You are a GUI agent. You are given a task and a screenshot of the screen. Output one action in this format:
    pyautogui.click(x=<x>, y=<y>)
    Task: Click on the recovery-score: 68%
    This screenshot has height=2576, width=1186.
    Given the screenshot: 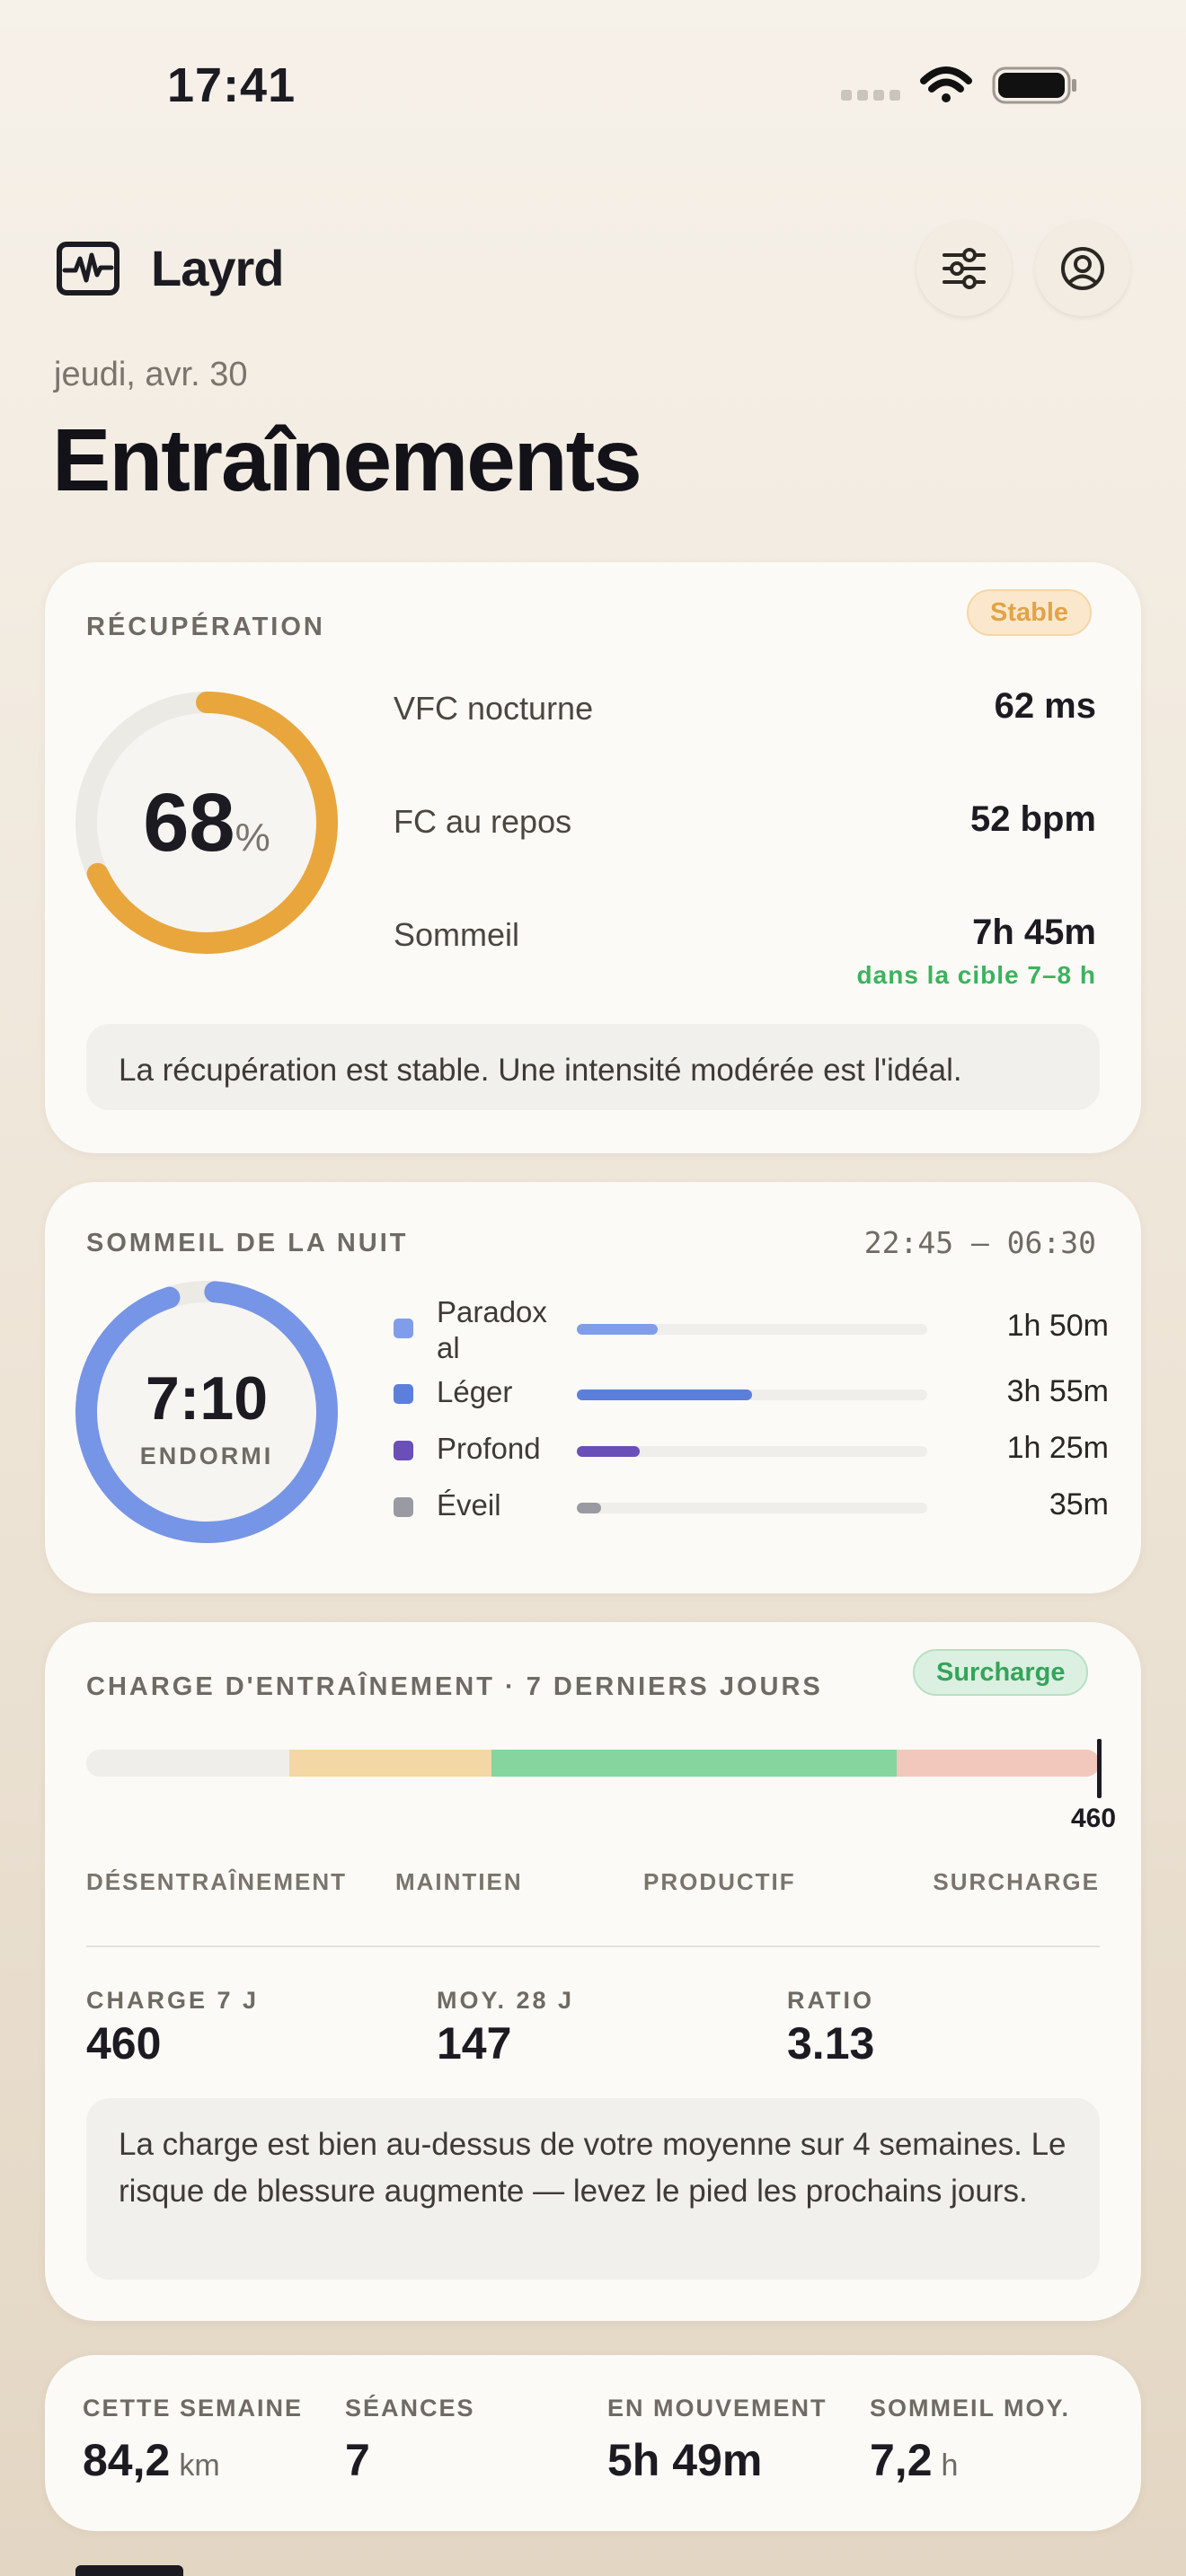 What is the action you would take?
    pyautogui.click(x=206, y=822)
    